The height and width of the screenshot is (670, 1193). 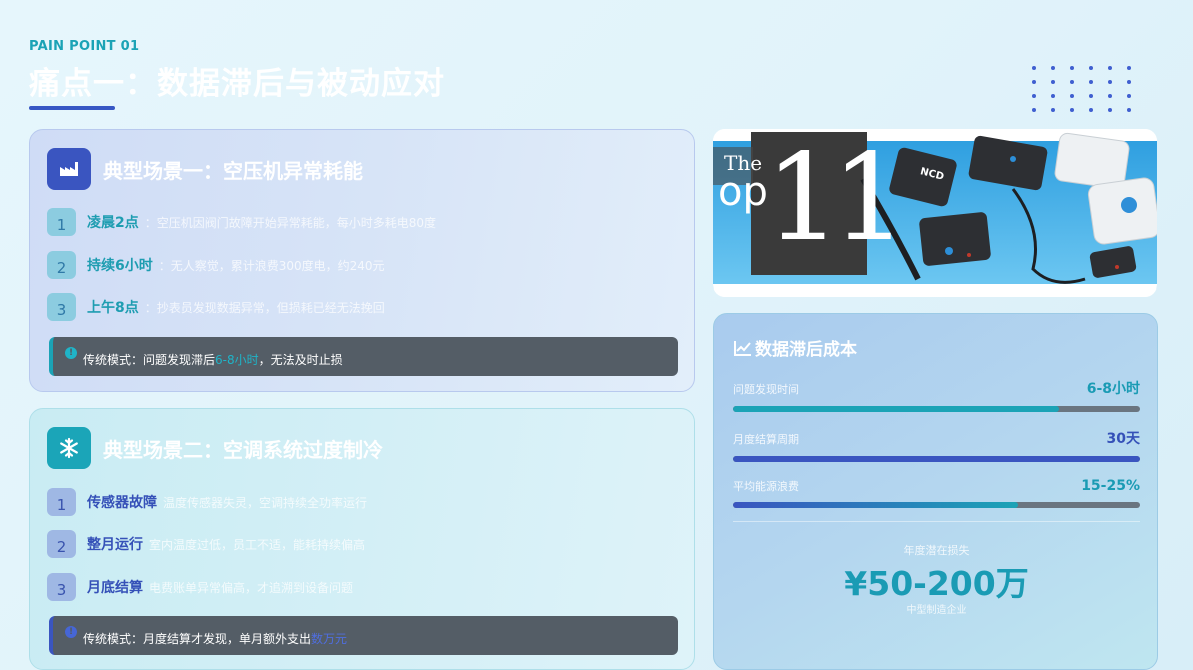 I want to click on badge-number: 11, so click(x=836, y=198).